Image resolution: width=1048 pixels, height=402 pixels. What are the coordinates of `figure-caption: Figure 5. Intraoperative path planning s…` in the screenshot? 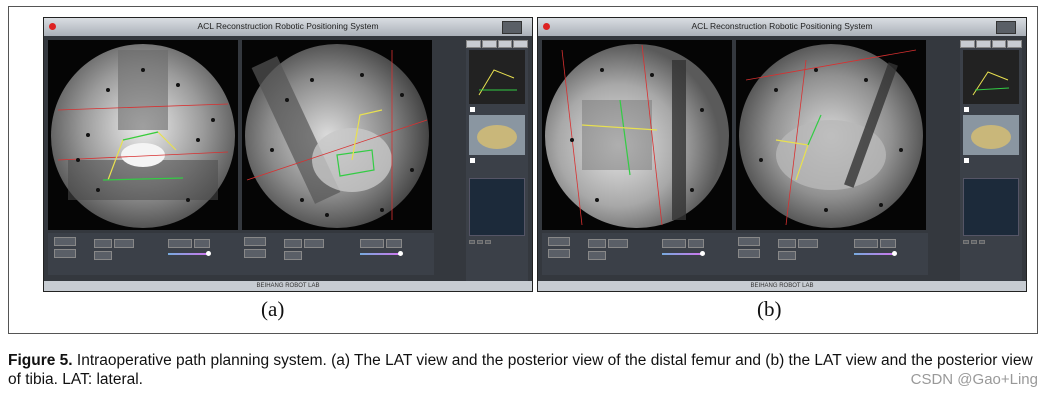 It's located at (524, 370).